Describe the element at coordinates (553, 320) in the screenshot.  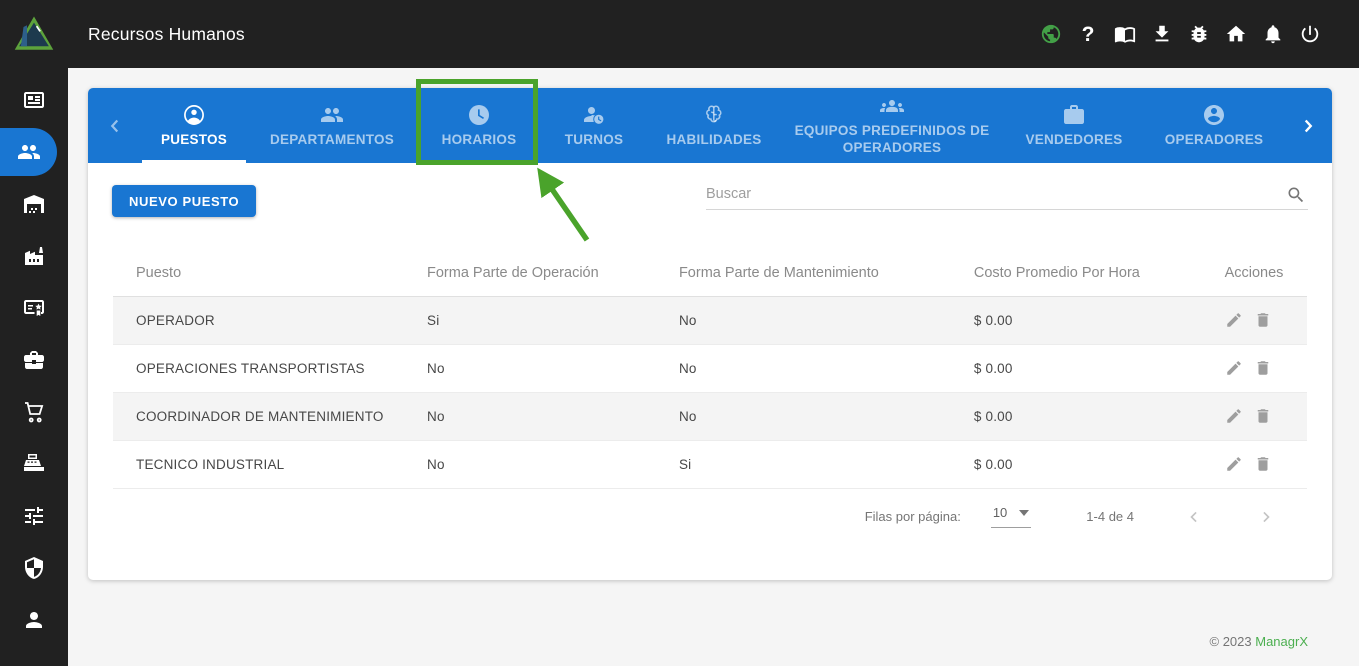
I see `cell-operacion: Si` at that location.